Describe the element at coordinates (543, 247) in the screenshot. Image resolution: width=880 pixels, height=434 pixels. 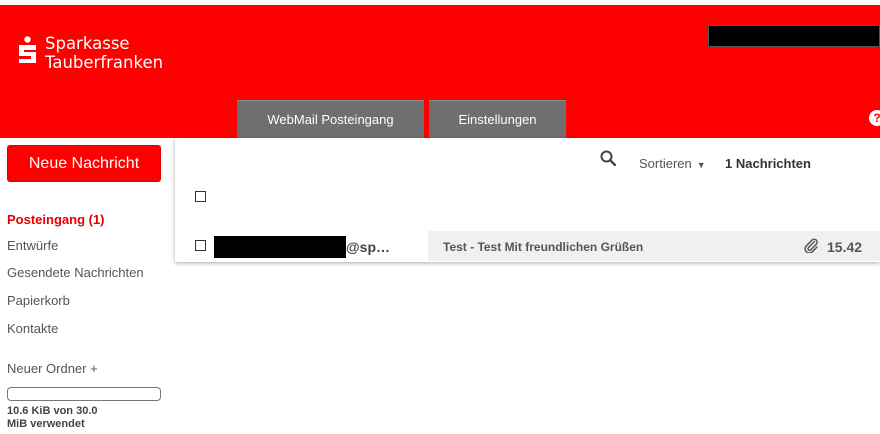
I see `message-subject: Test - Test Mit freundlichen Grüßen` at that location.